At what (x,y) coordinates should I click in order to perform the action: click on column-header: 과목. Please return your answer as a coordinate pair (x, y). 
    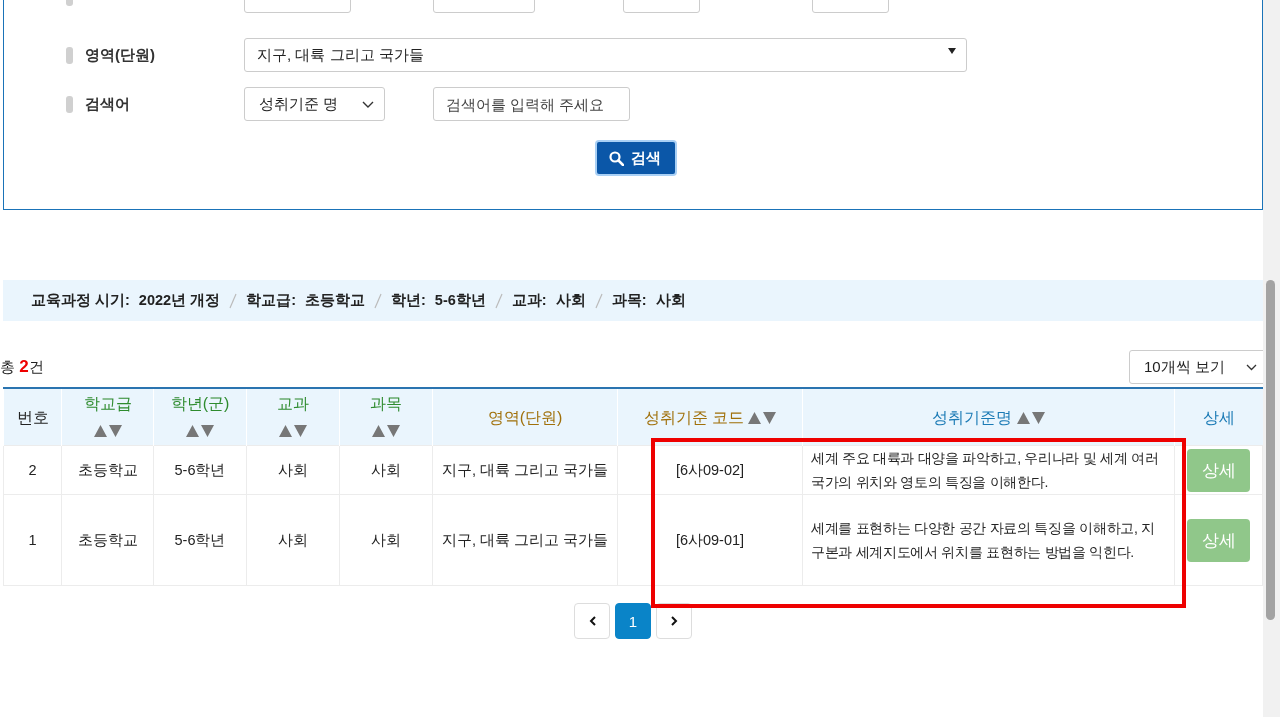
    Looking at the image, I should click on (386, 403).